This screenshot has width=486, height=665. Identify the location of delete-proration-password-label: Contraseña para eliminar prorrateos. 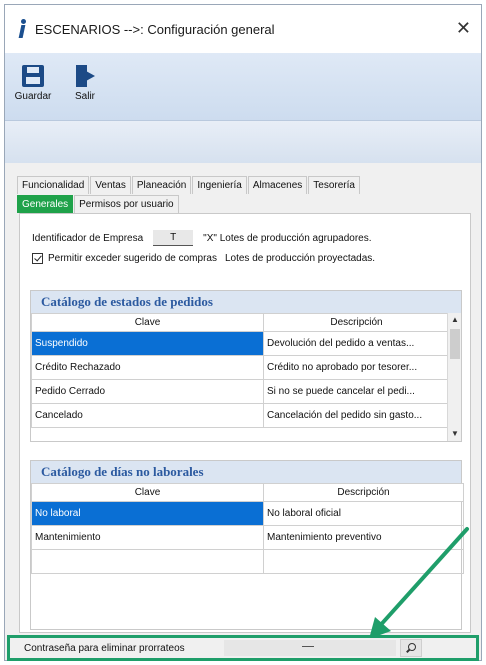
(104, 648).